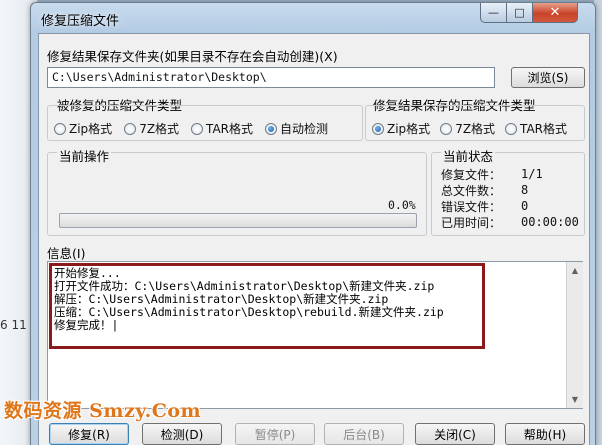 This screenshot has height=445, width=602. I want to click on minimize-icon: —, so click(493, 12).